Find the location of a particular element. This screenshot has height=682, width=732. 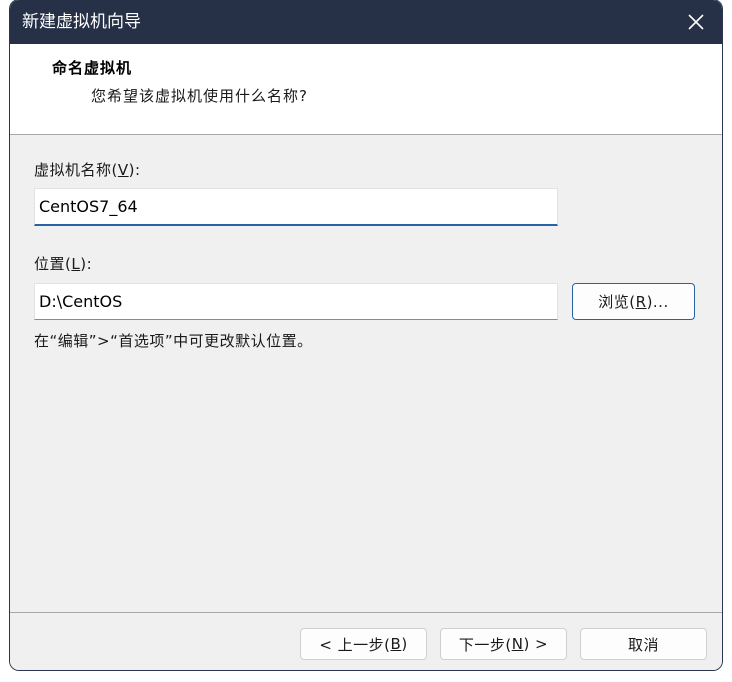

back-accel: B is located at coordinates (396, 644).